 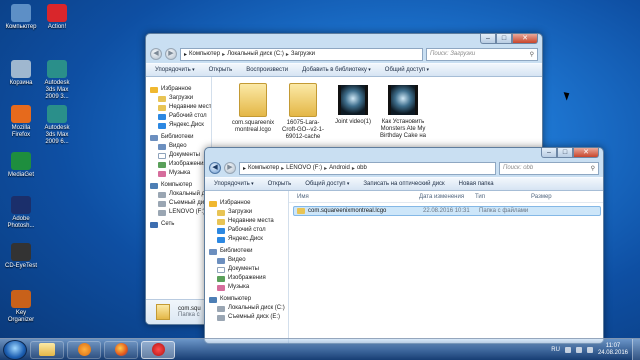 What do you see at coordinates (549, 168) in the screenshot?
I see `search-input: Поиск: obb ⚲` at bounding box center [549, 168].